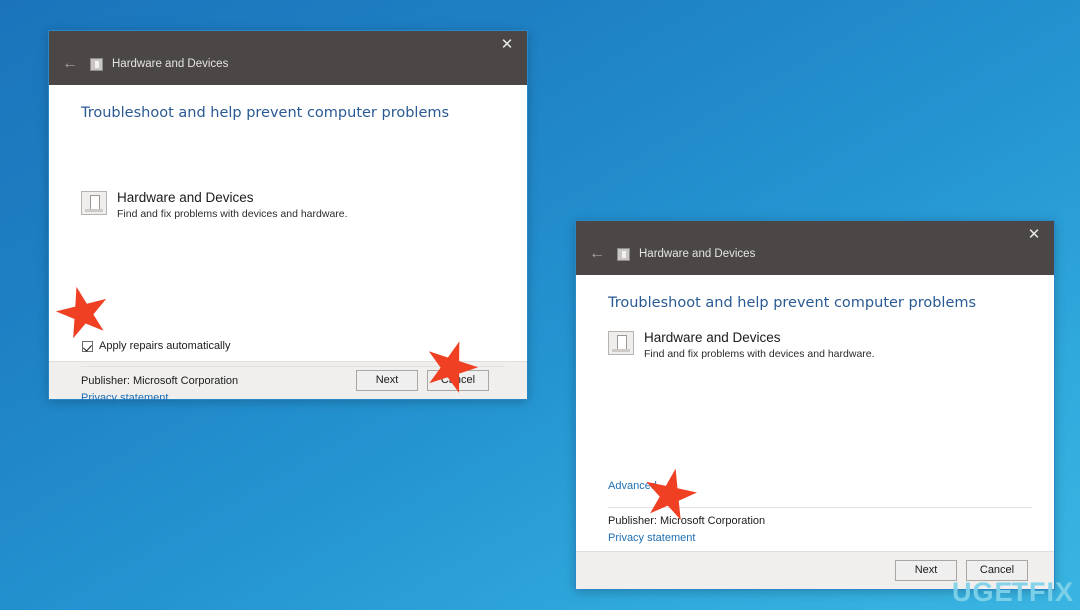 Image resolution: width=1080 pixels, height=610 pixels. Describe the element at coordinates (458, 380) in the screenshot. I see `cancel-button: Cancel` at that location.